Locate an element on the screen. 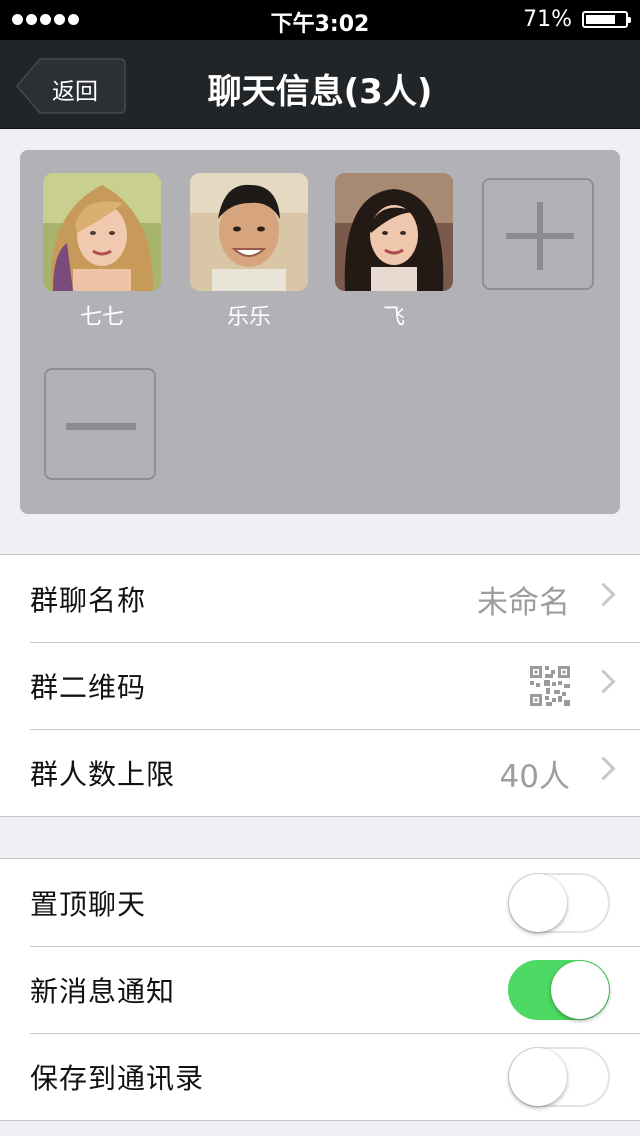 This screenshot has width=640, height=1136. qr-code-icon is located at coordinates (550, 686).